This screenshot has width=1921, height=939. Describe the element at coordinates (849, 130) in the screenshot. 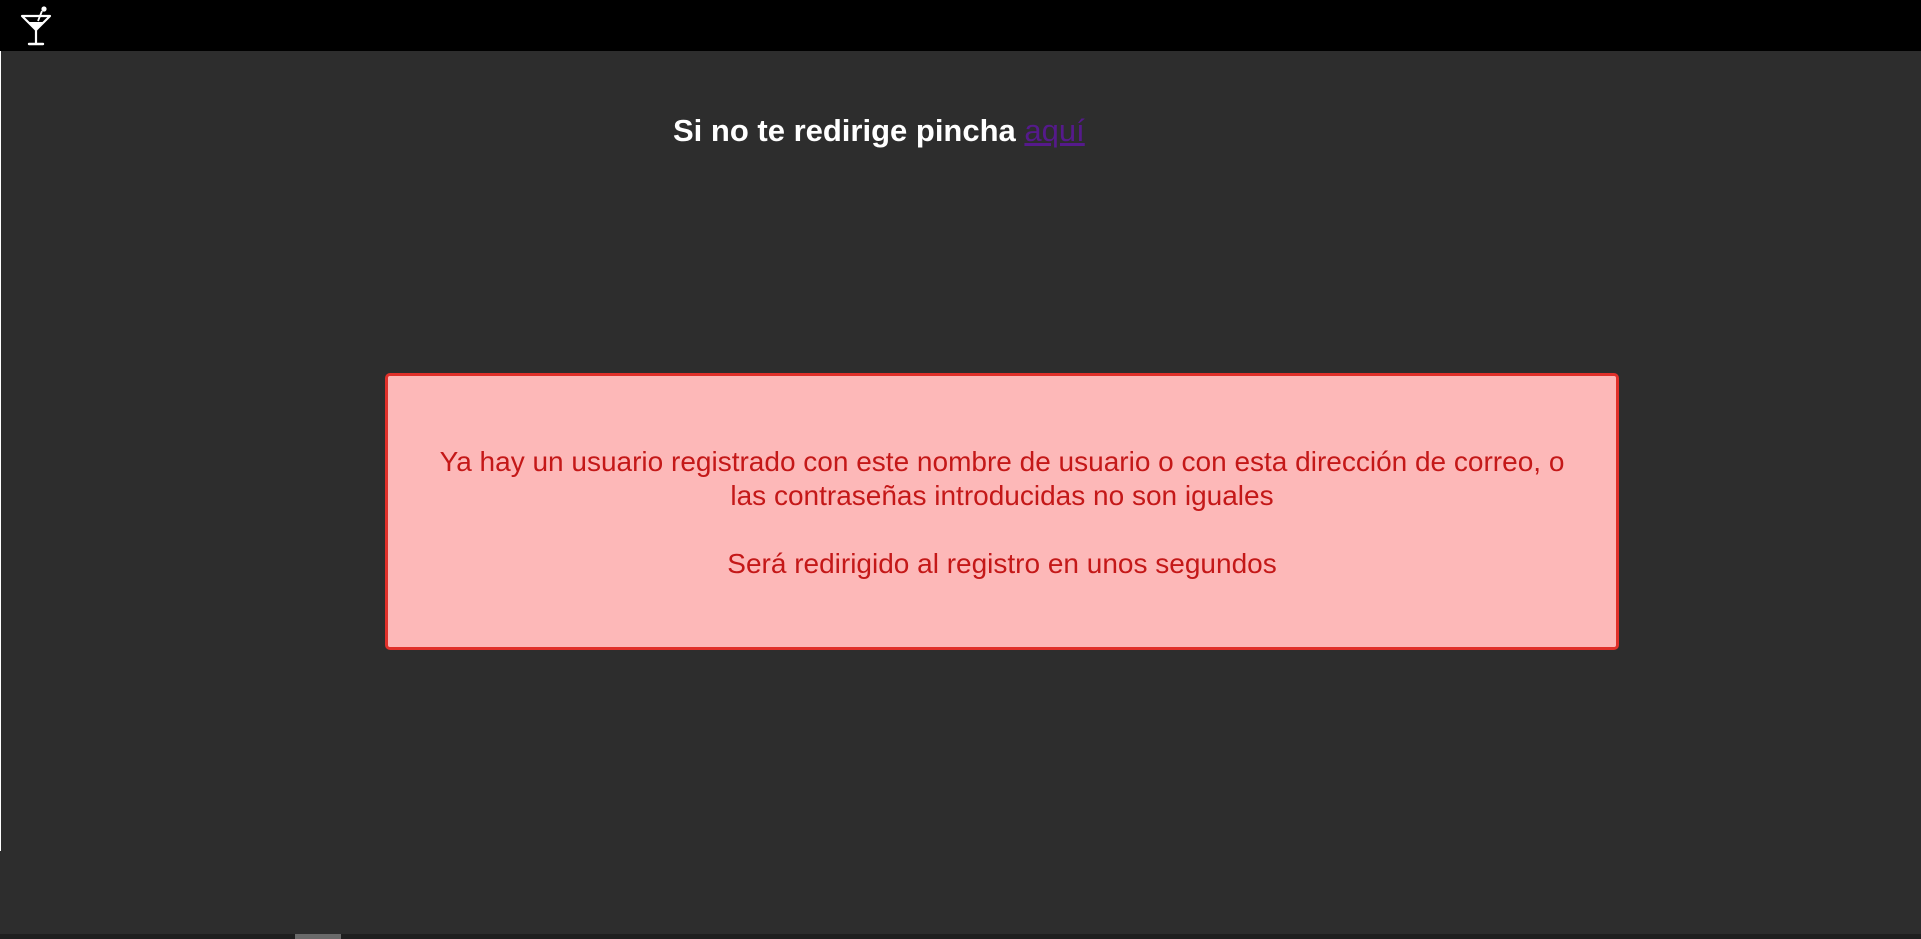

I see `redirect-text: Si no te redirige pincha` at that location.